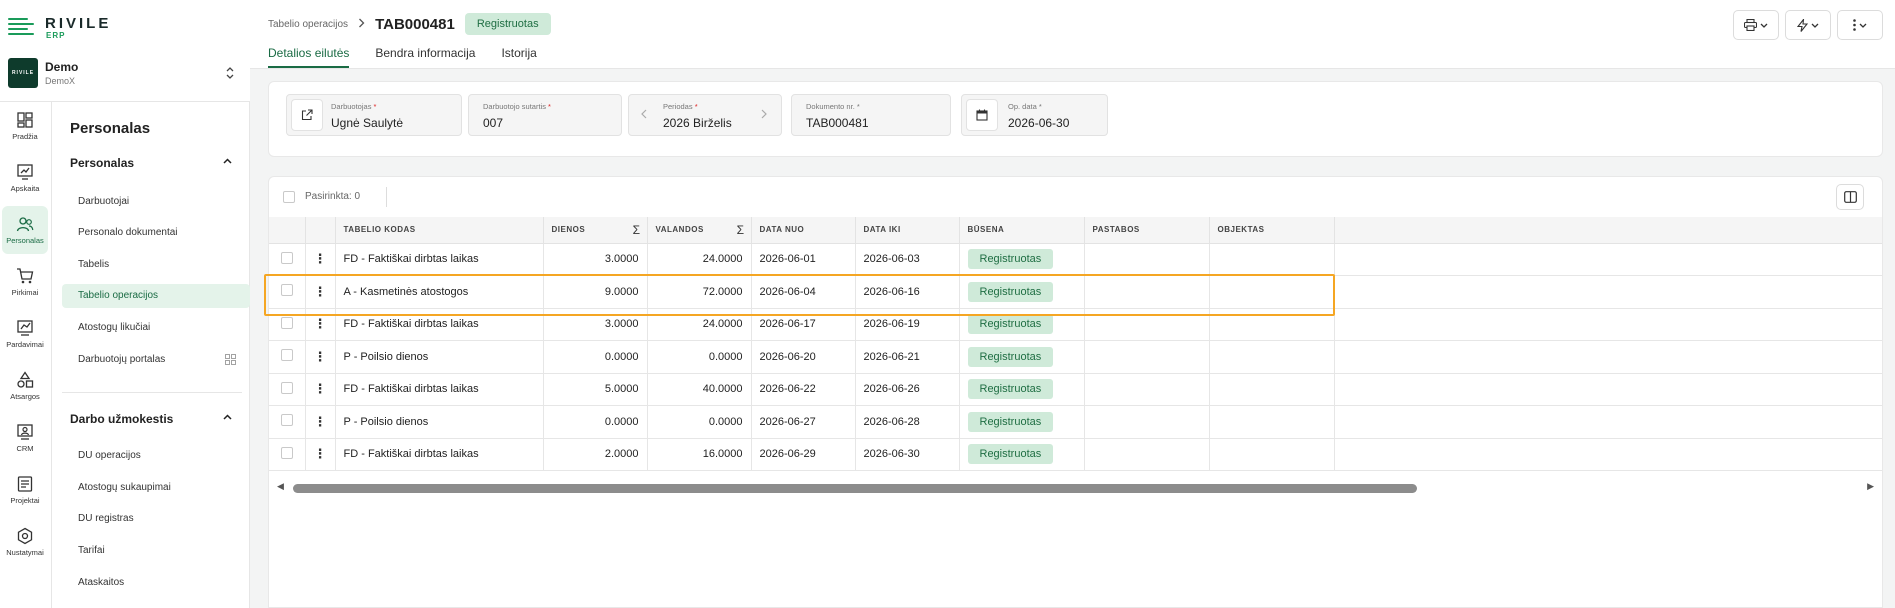 The image size is (1895, 608). I want to click on open-external-icon, so click(307, 115).